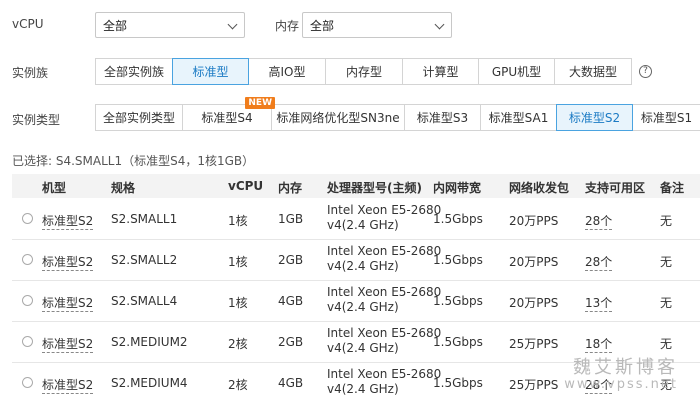  Describe the element at coordinates (594, 117) in the screenshot. I see `type-option-s2: 标准型S2` at that location.